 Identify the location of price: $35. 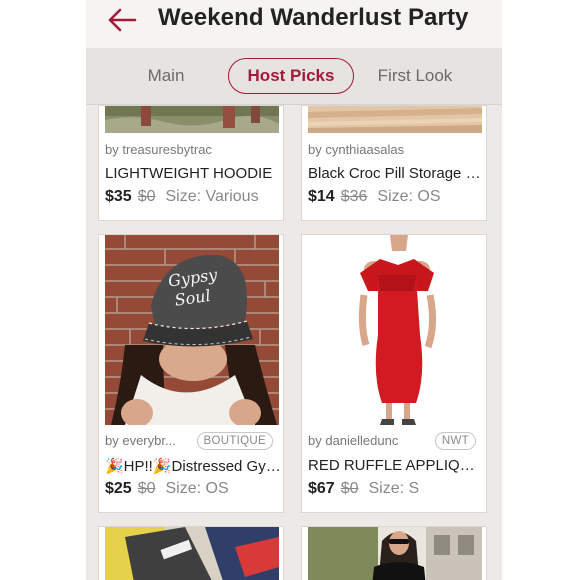
(118, 196).